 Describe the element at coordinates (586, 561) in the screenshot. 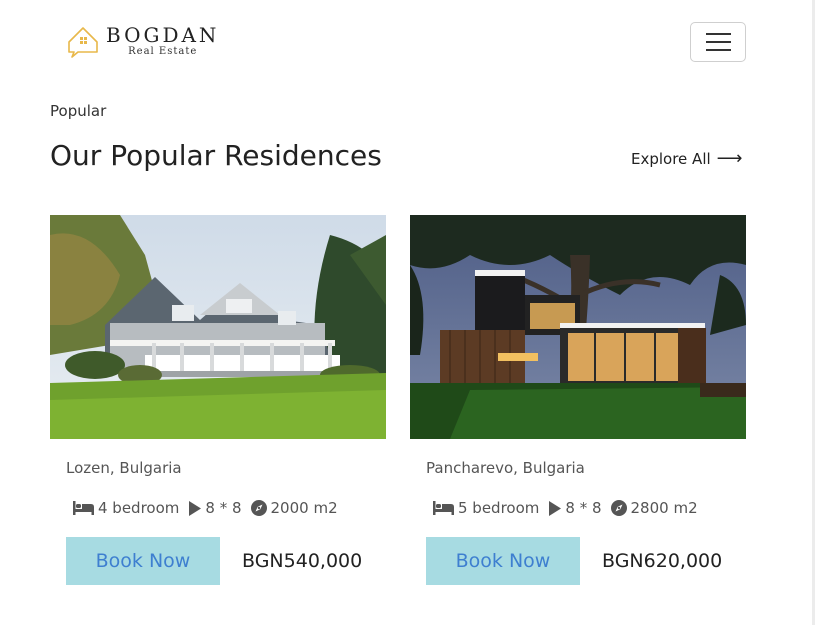

I see `listing-actions: Book Now BGN620,000` at that location.